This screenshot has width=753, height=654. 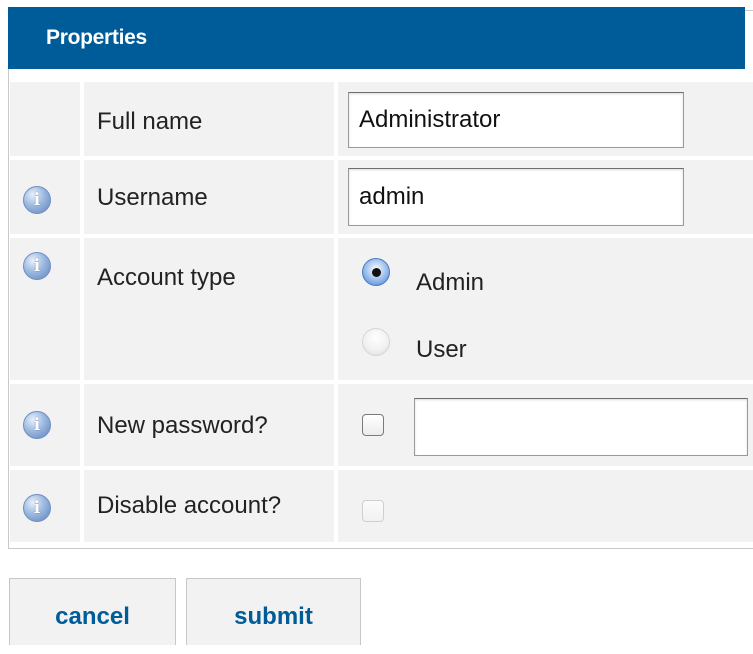 I want to click on icon-cell-account-type: i, so click(x=45, y=309).